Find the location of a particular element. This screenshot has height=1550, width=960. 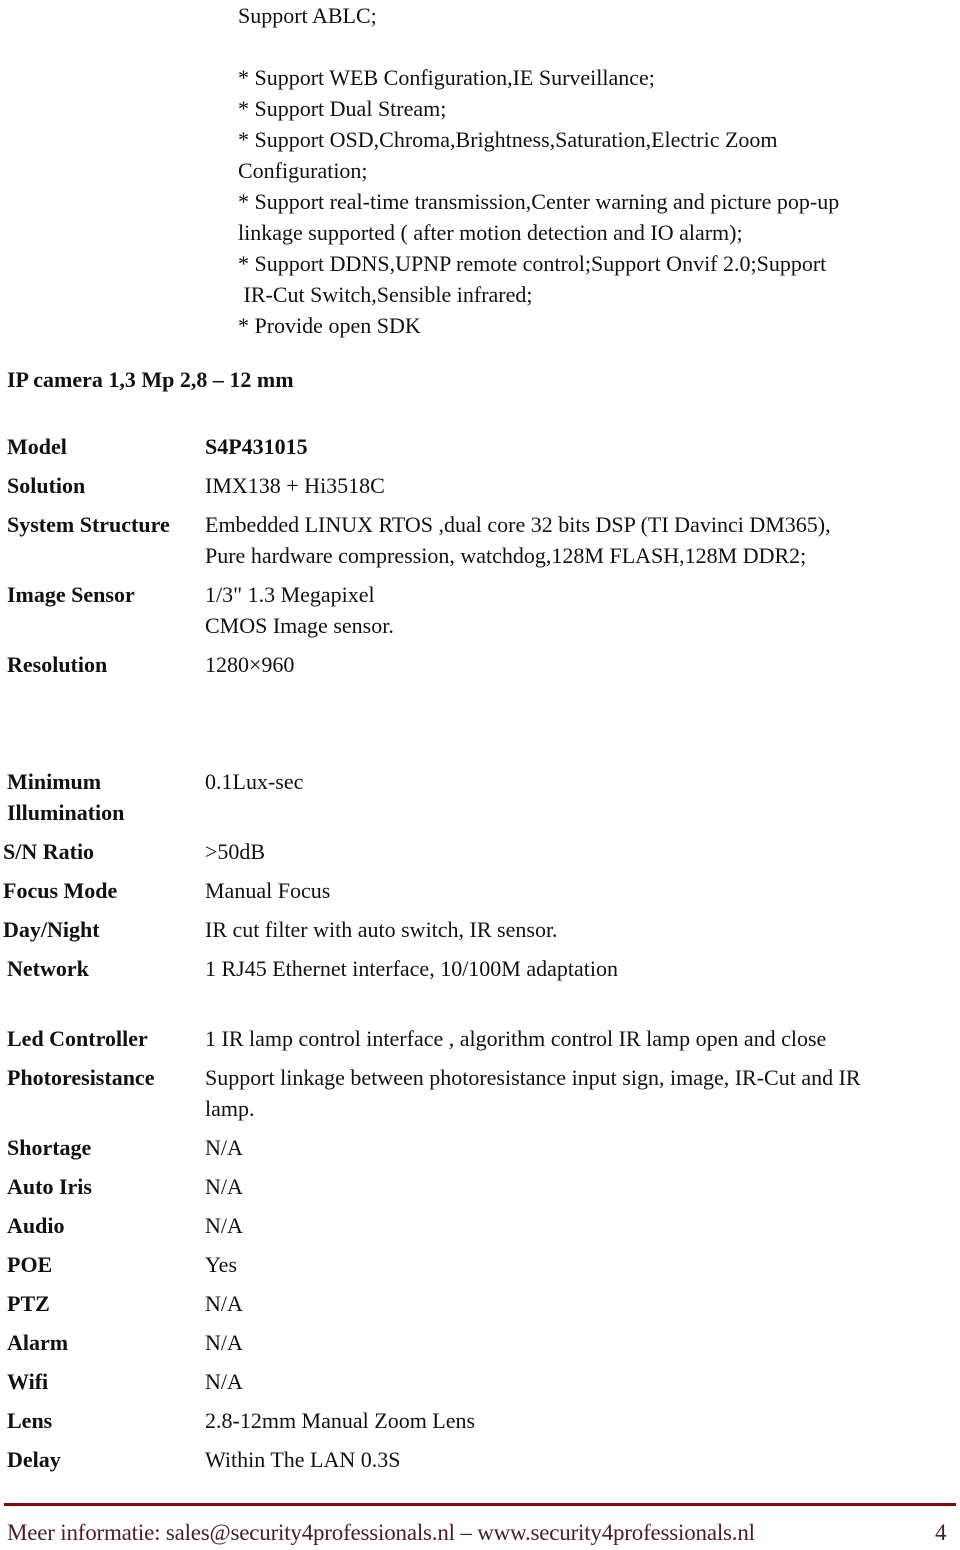

spec-value: CMOS Image sensor. is located at coordinates (299, 625).